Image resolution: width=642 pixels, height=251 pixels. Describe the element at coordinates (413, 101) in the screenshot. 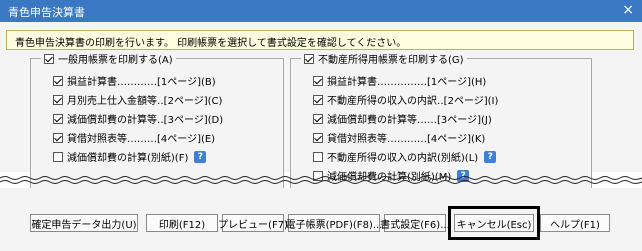

I see `realestate-item-label: 不動産所得の収入の内訳‥[2ページ](I)` at that location.